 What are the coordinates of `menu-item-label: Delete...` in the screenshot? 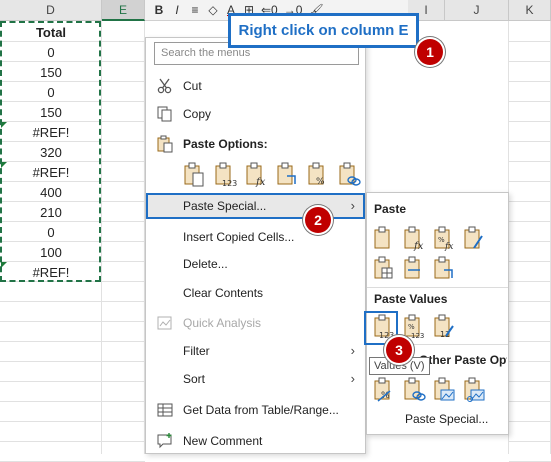 It's located at (205, 264).